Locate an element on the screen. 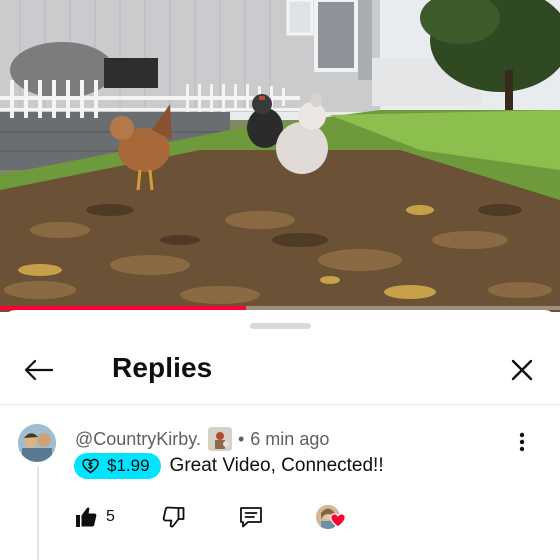 Image resolution: width=560 pixels, height=560 pixels. thumb-down-icon is located at coordinates (173, 517).